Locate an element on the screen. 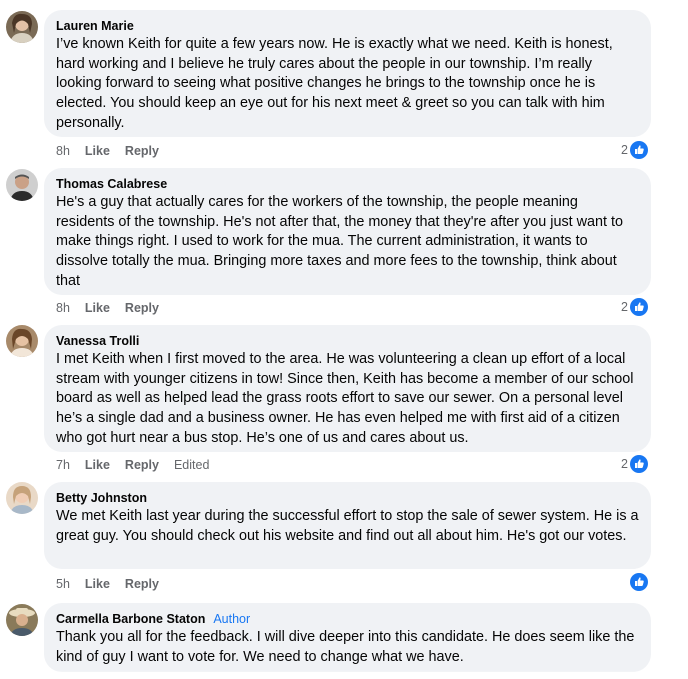  comment-author: Carmella Barbone Staton is located at coordinates (130, 619).